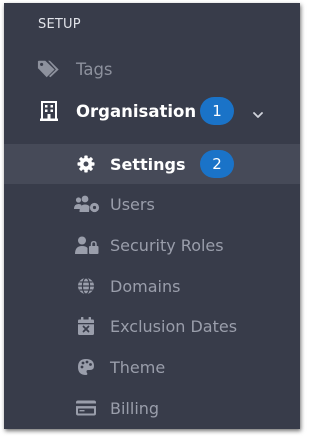 The image size is (320, 436). What do you see at coordinates (136, 111) in the screenshot?
I see `sidebar-item-label: Organisation` at bounding box center [136, 111].